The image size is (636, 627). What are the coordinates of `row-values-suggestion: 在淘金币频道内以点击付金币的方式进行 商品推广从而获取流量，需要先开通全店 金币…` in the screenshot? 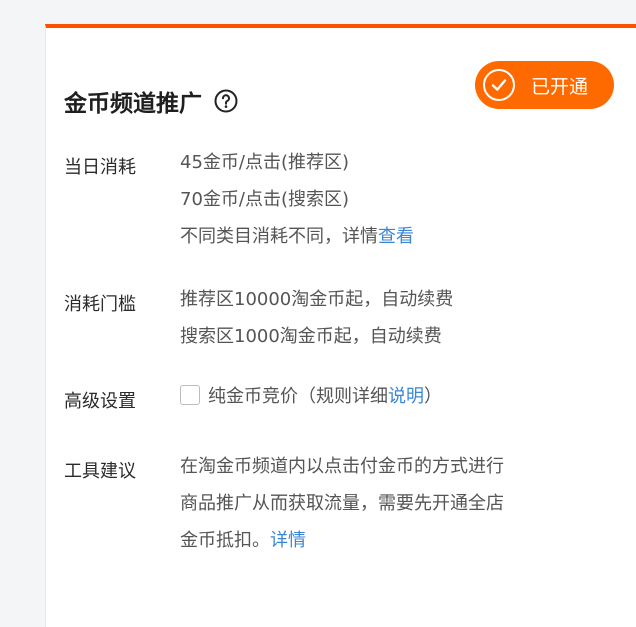 It's located at (342, 507).